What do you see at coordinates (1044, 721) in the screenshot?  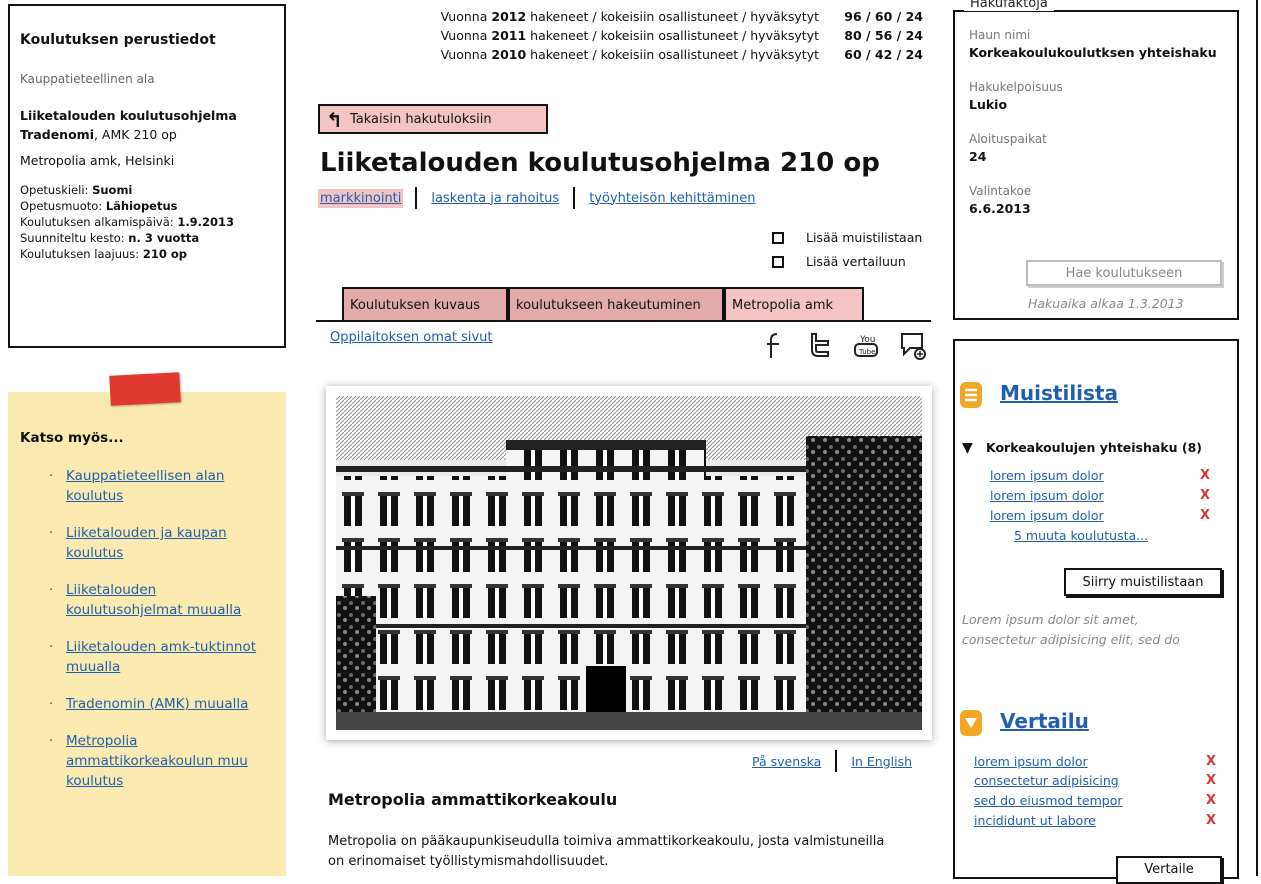 I see `compare-title: Vertailu` at bounding box center [1044, 721].